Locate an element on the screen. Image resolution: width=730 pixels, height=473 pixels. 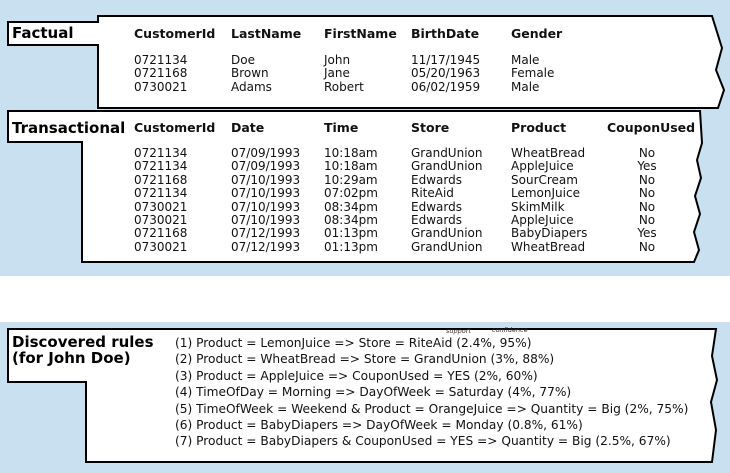
factual-cell: 0730021 is located at coordinates (161, 86).